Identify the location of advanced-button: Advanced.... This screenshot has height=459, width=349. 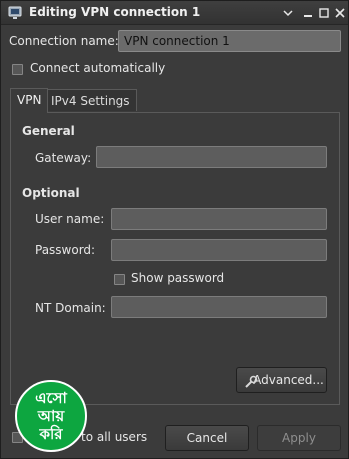
(281, 380).